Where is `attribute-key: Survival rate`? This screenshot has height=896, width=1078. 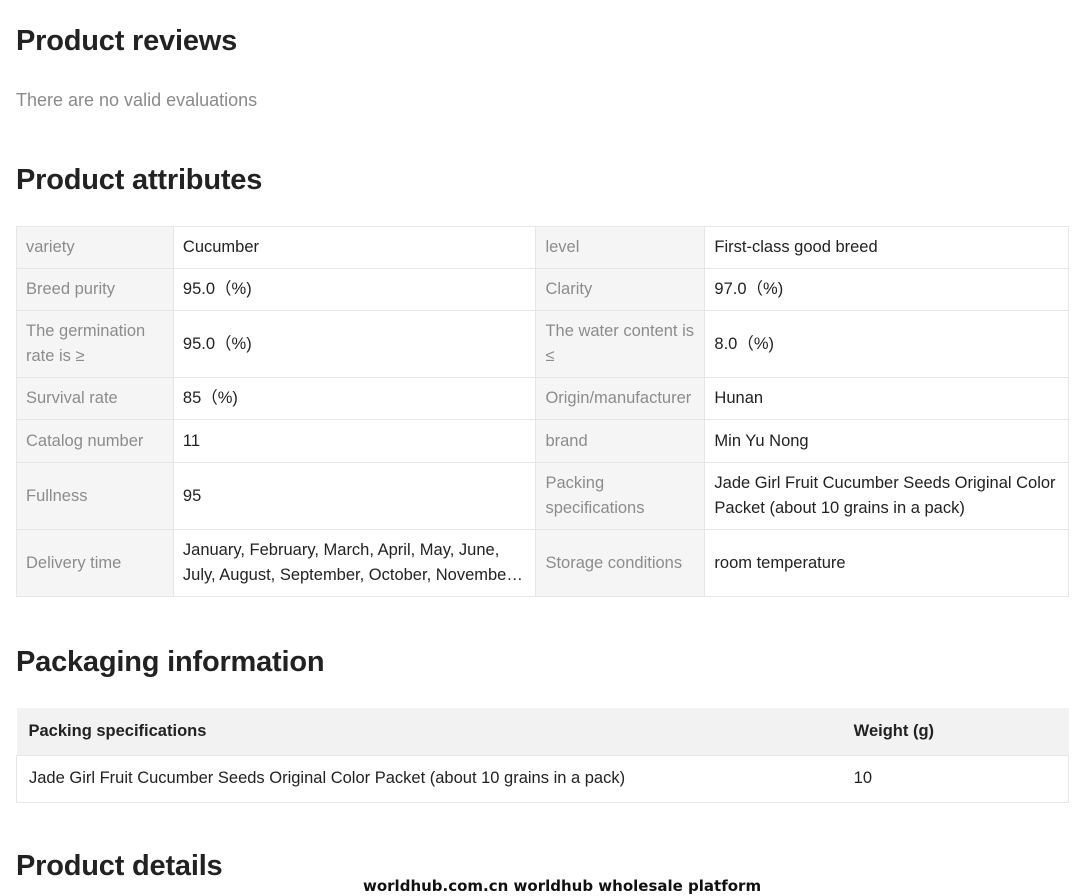 attribute-key: Survival rate is located at coordinates (95, 398).